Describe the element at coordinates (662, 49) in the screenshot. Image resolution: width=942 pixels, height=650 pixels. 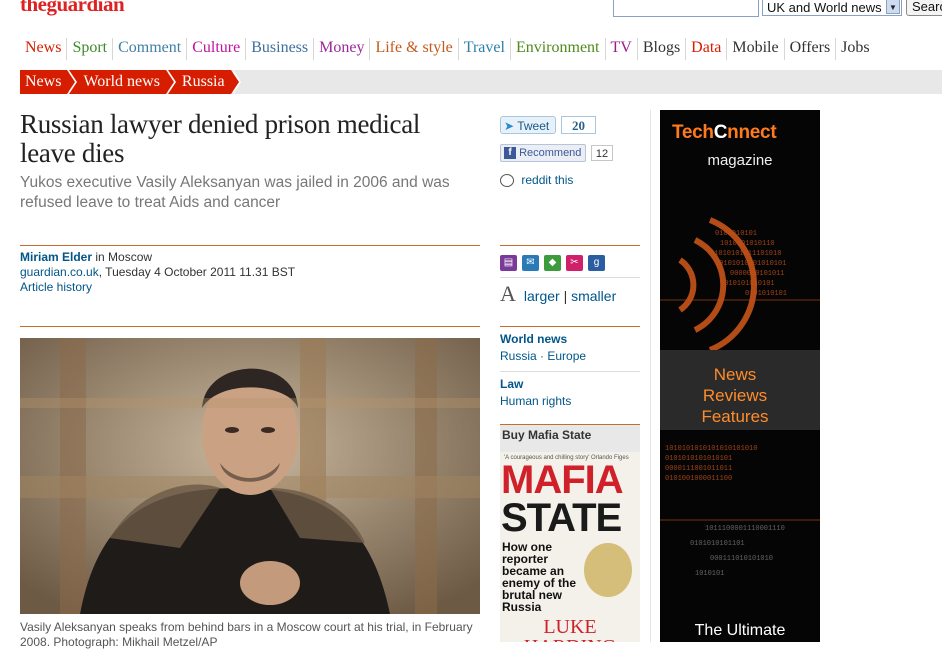
I see `nav-item-blogs: Blogs` at that location.